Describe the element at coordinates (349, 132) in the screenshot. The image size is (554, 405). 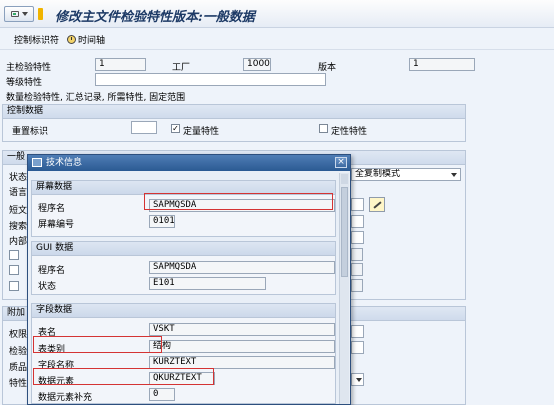
I see `qual-label: 定性特性` at that location.